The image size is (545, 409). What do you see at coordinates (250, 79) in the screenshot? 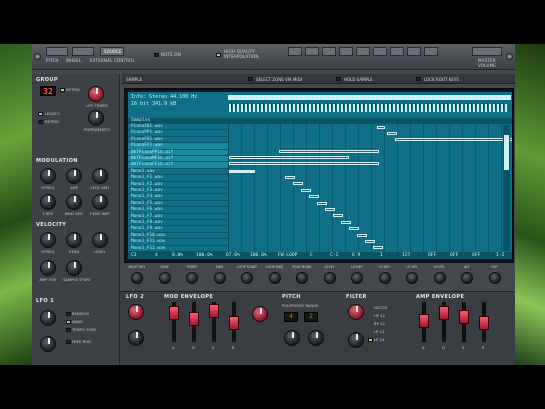
I see `select-zone-led` at bounding box center [250, 79].